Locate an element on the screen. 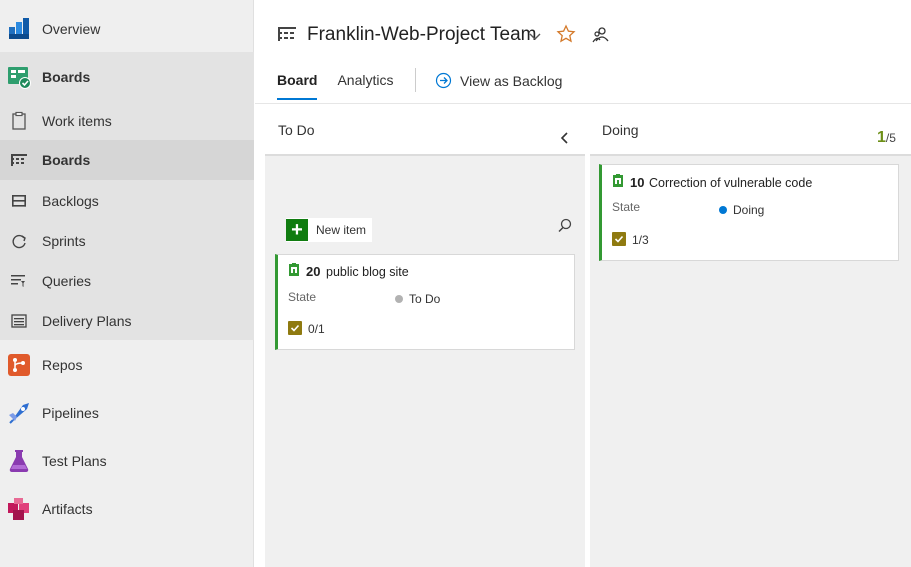  work-items-icon is located at coordinates (19, 121).